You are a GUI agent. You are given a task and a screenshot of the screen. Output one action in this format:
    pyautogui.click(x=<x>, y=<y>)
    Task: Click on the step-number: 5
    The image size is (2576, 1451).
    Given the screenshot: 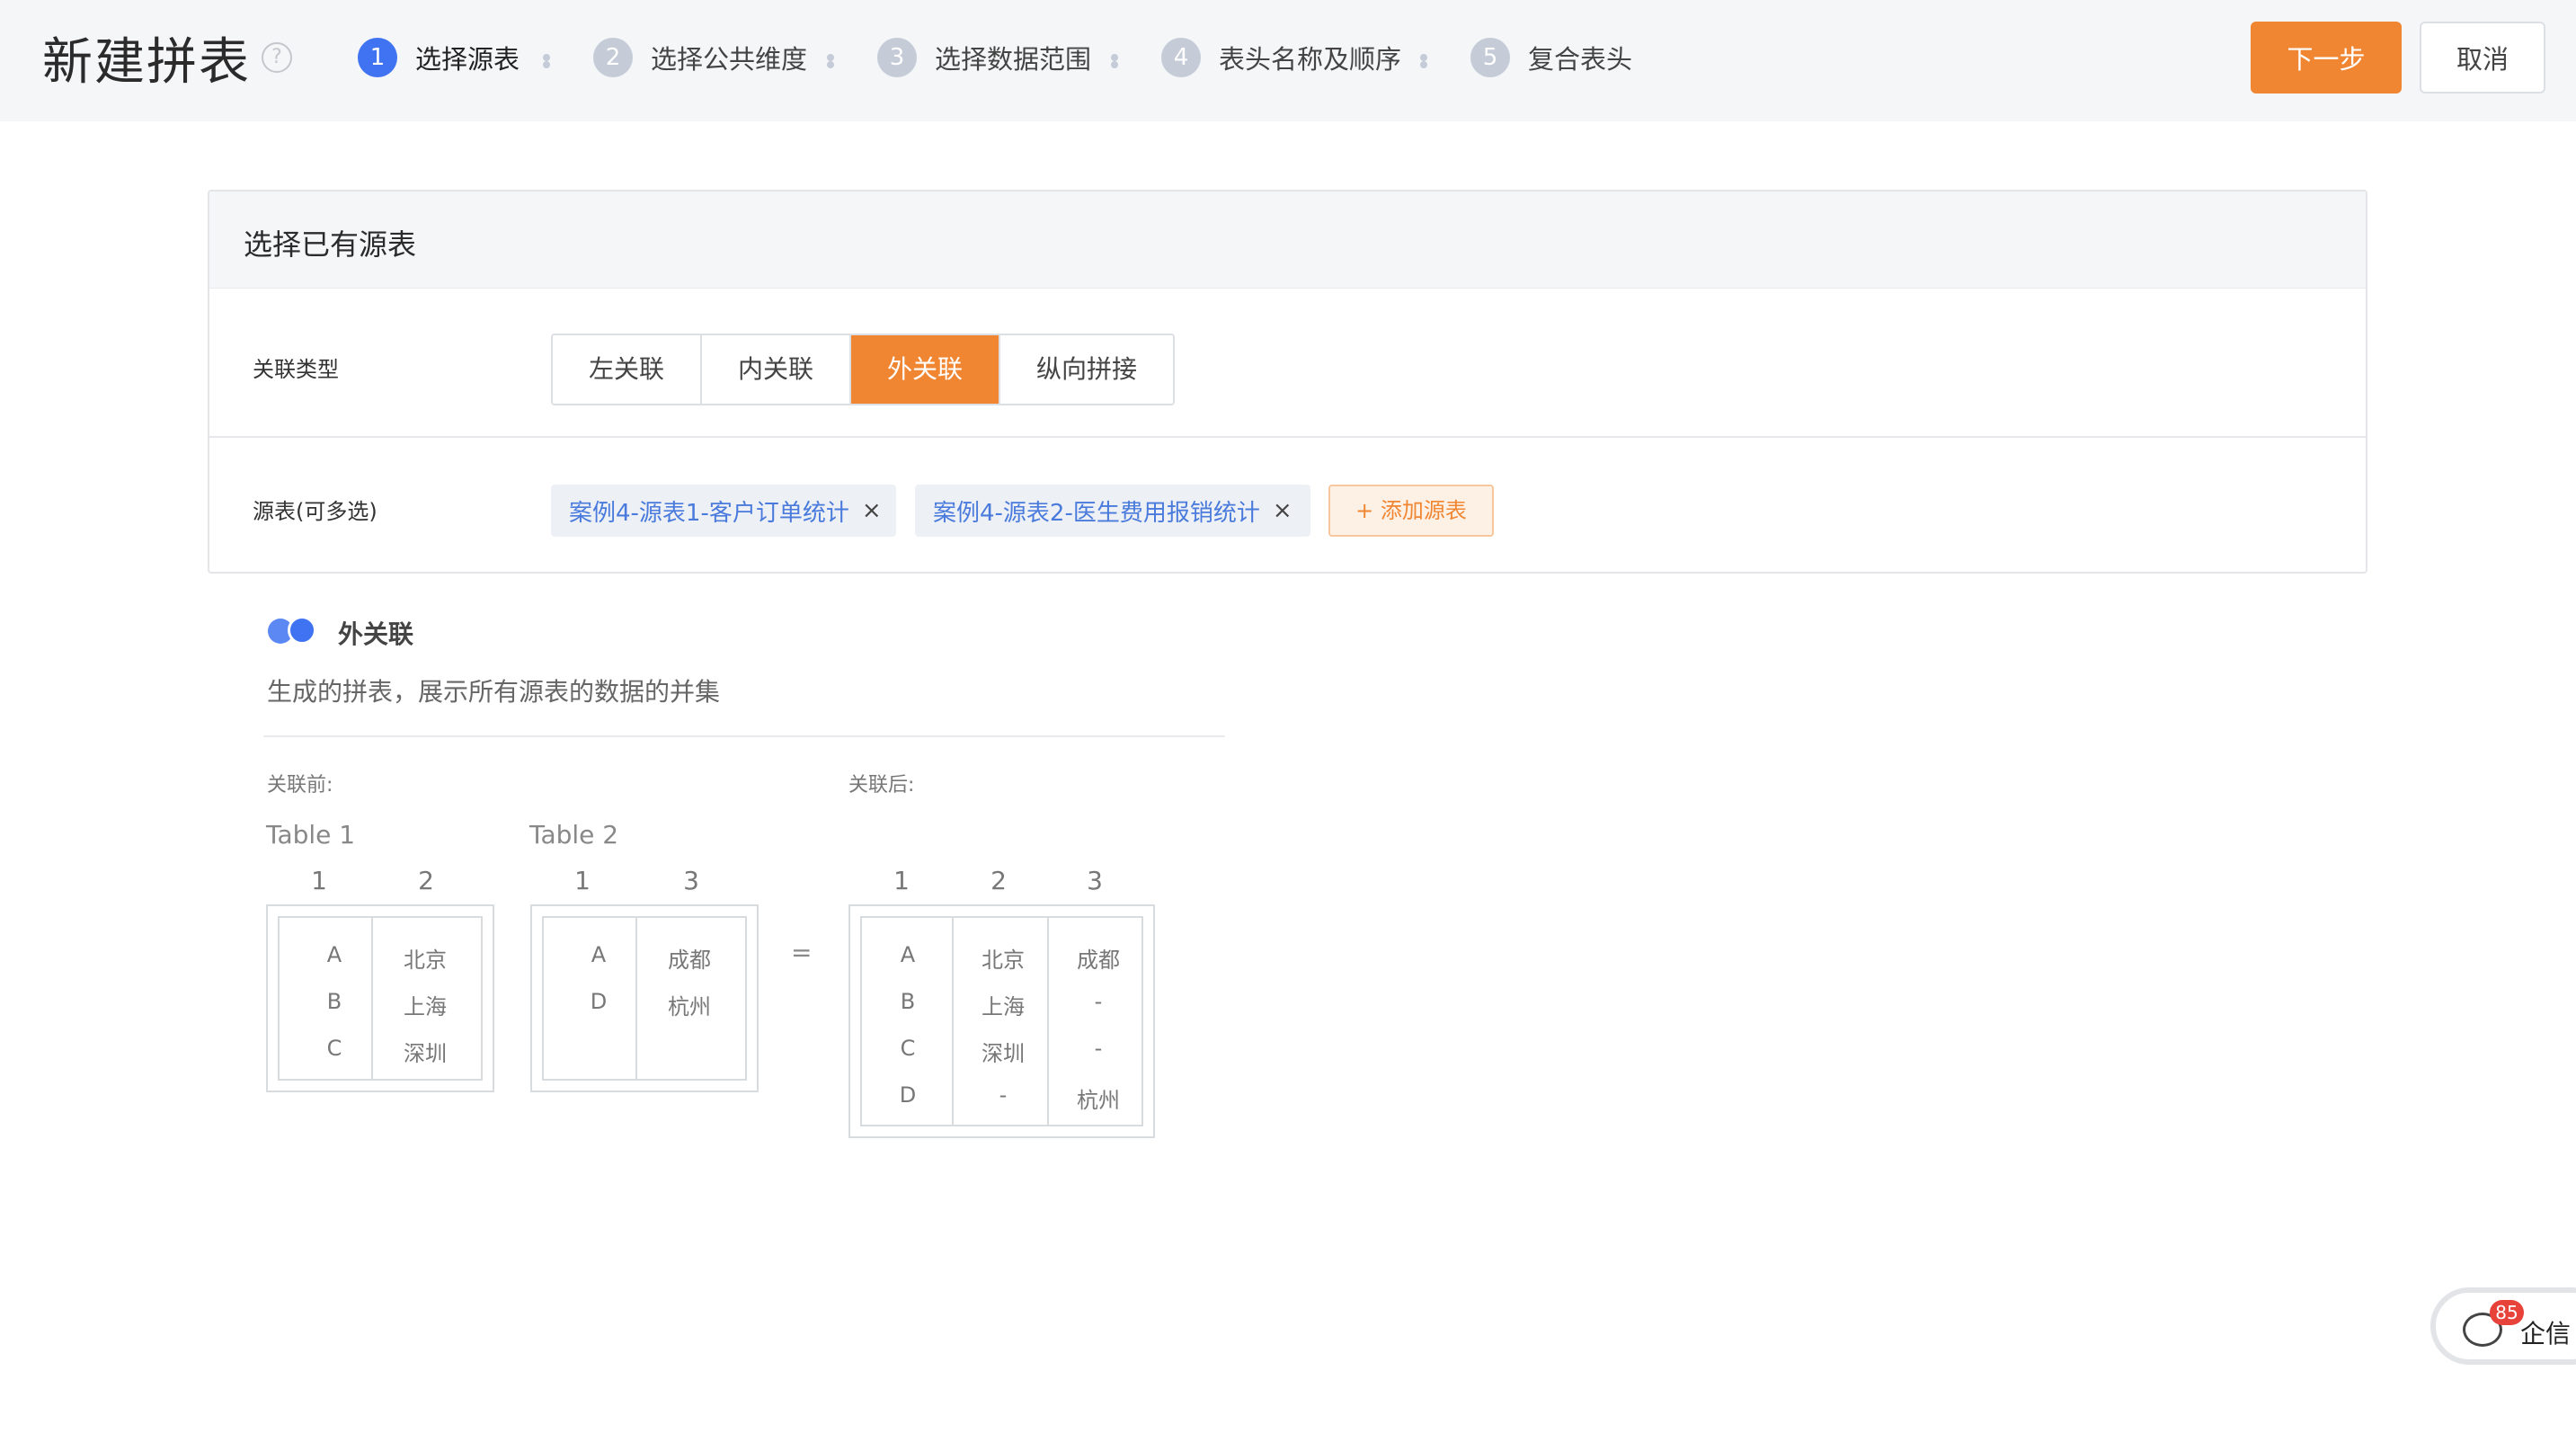 What is the action you would take?
    pyautogui.click(x=1490, y=57)
    